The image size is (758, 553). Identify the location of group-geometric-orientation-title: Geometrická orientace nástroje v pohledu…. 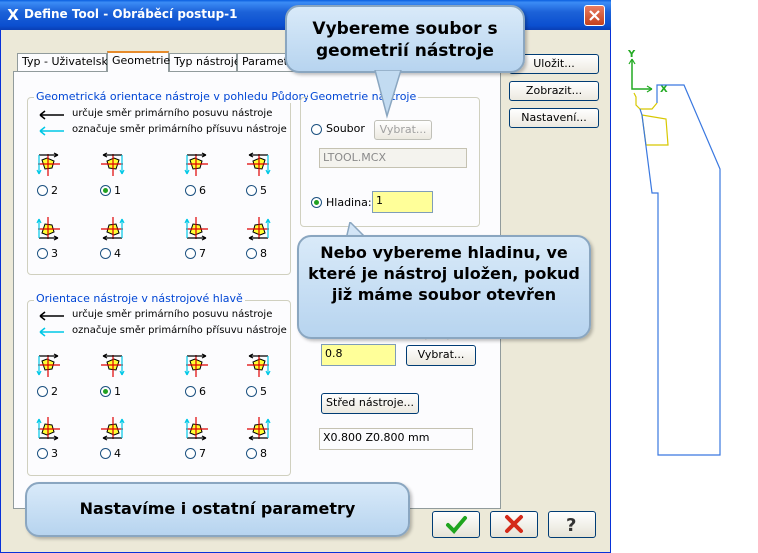
(176, 96).